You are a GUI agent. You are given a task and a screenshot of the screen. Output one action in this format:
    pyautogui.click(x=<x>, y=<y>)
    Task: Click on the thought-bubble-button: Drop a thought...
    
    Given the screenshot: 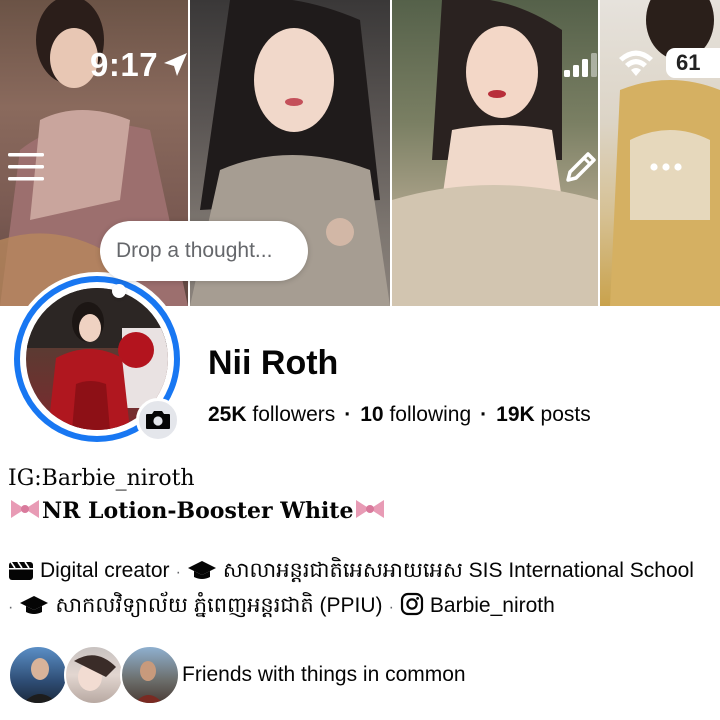 What is the action you would take?
    pyautogui.click(x=204, y=251)
    